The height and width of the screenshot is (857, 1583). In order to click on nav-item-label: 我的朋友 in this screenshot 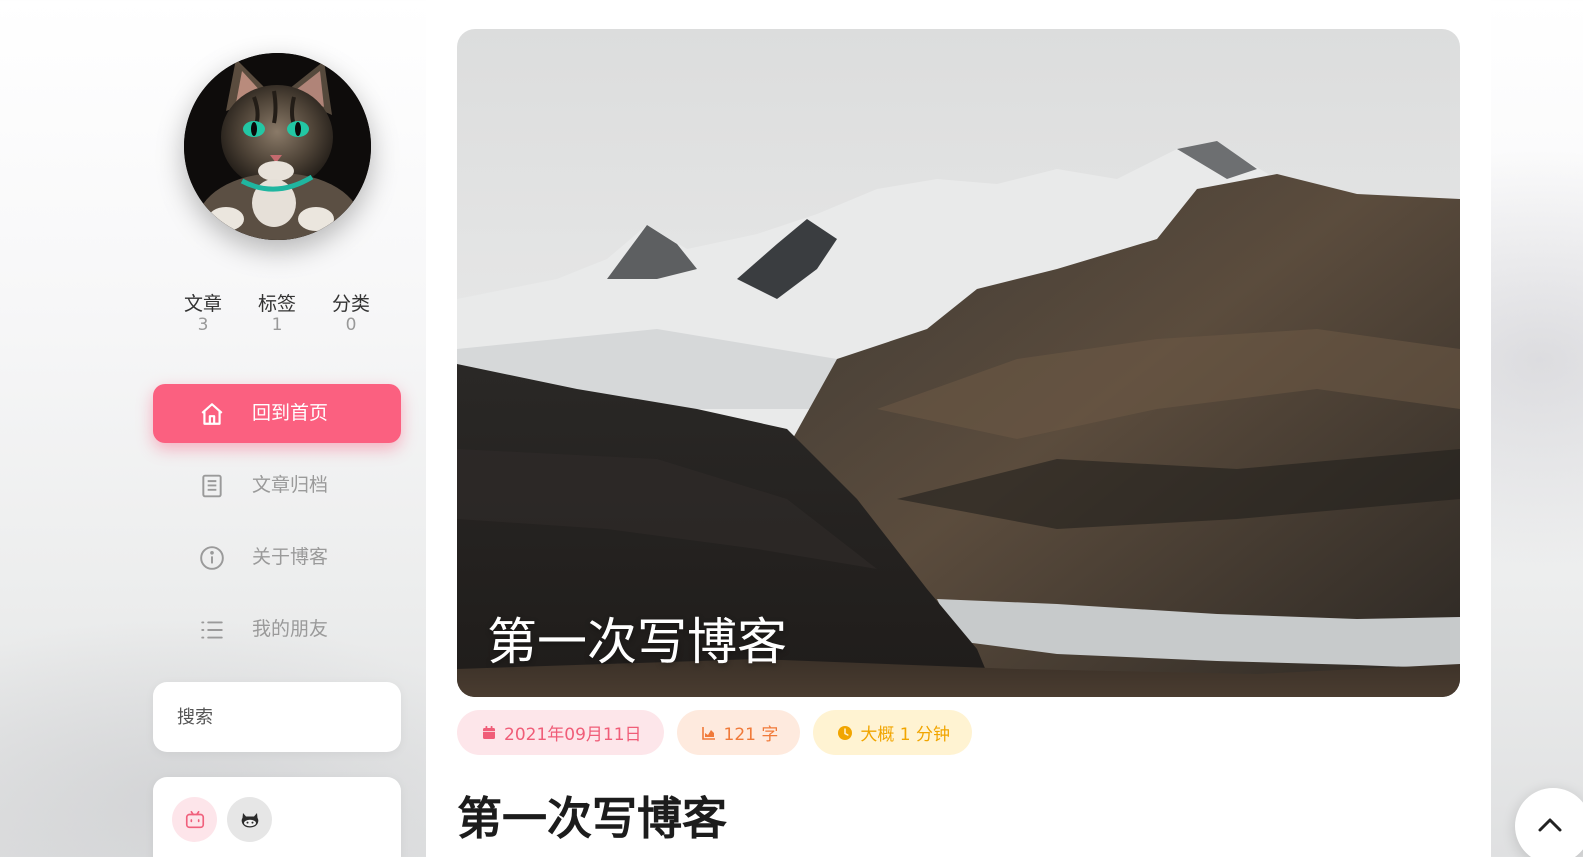, I will do `click(290, 629)`.